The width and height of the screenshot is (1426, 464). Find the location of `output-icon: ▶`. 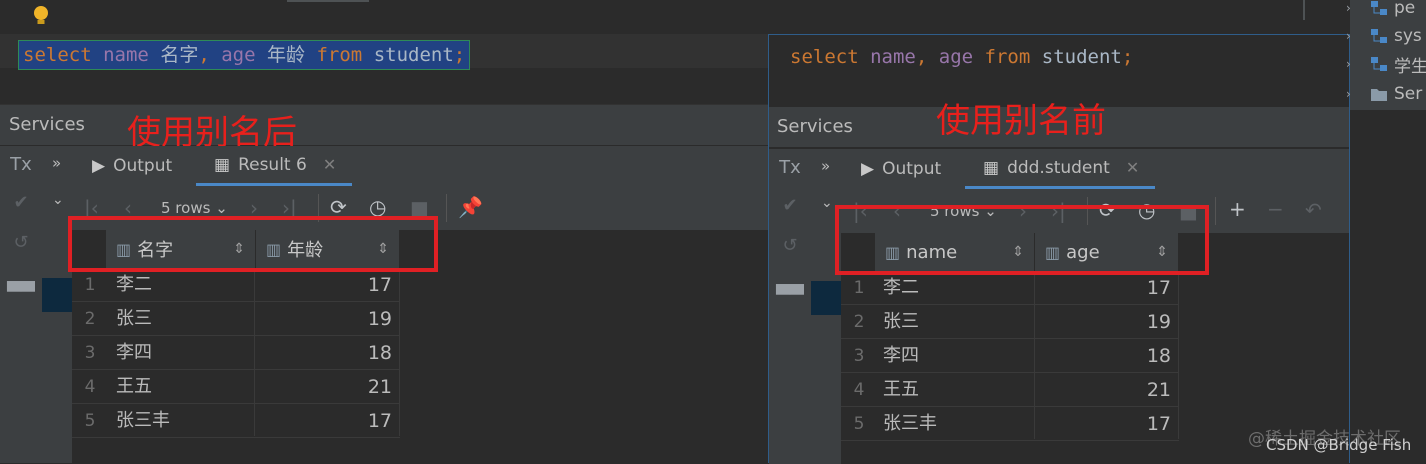

output-icon: ▶ is located at coordinates (99, 166).